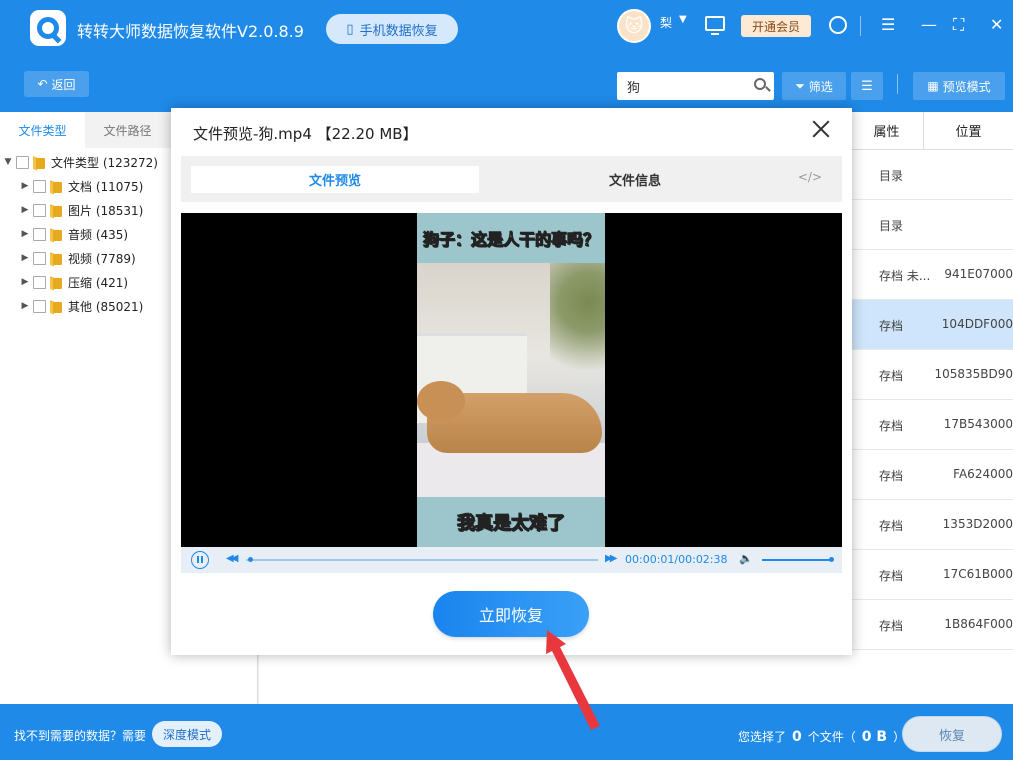 The width and height of the screenshot is (1013, 760). Describe the element at coordinates (933, 86) in the screenshot. I see `grid-icon: ▦` at that location.